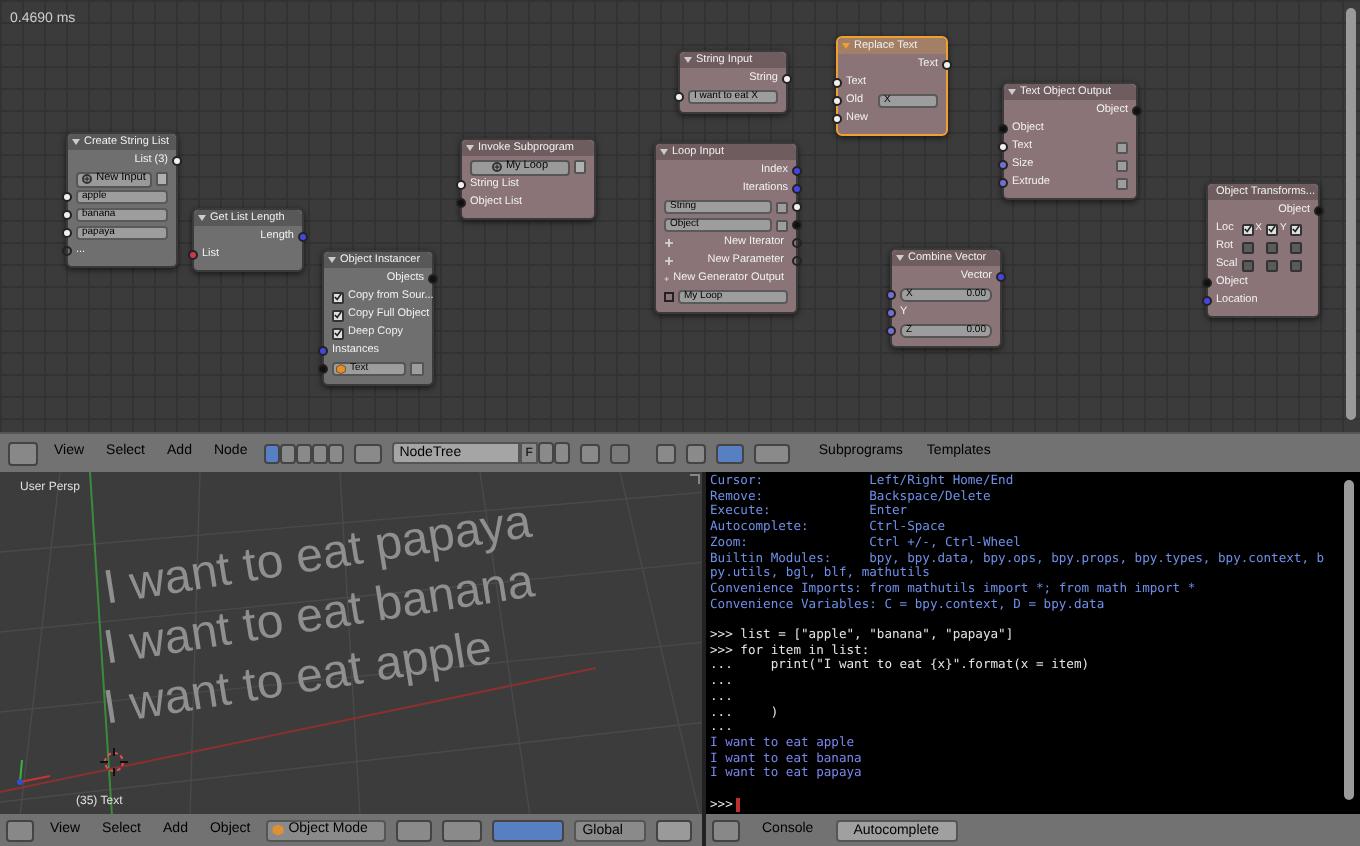 This screenshot has height=846, width=1360. What do you see at coordinates (34, 772) in the screenshot?
I see `axes-icon` at bounding box center [34, 772].